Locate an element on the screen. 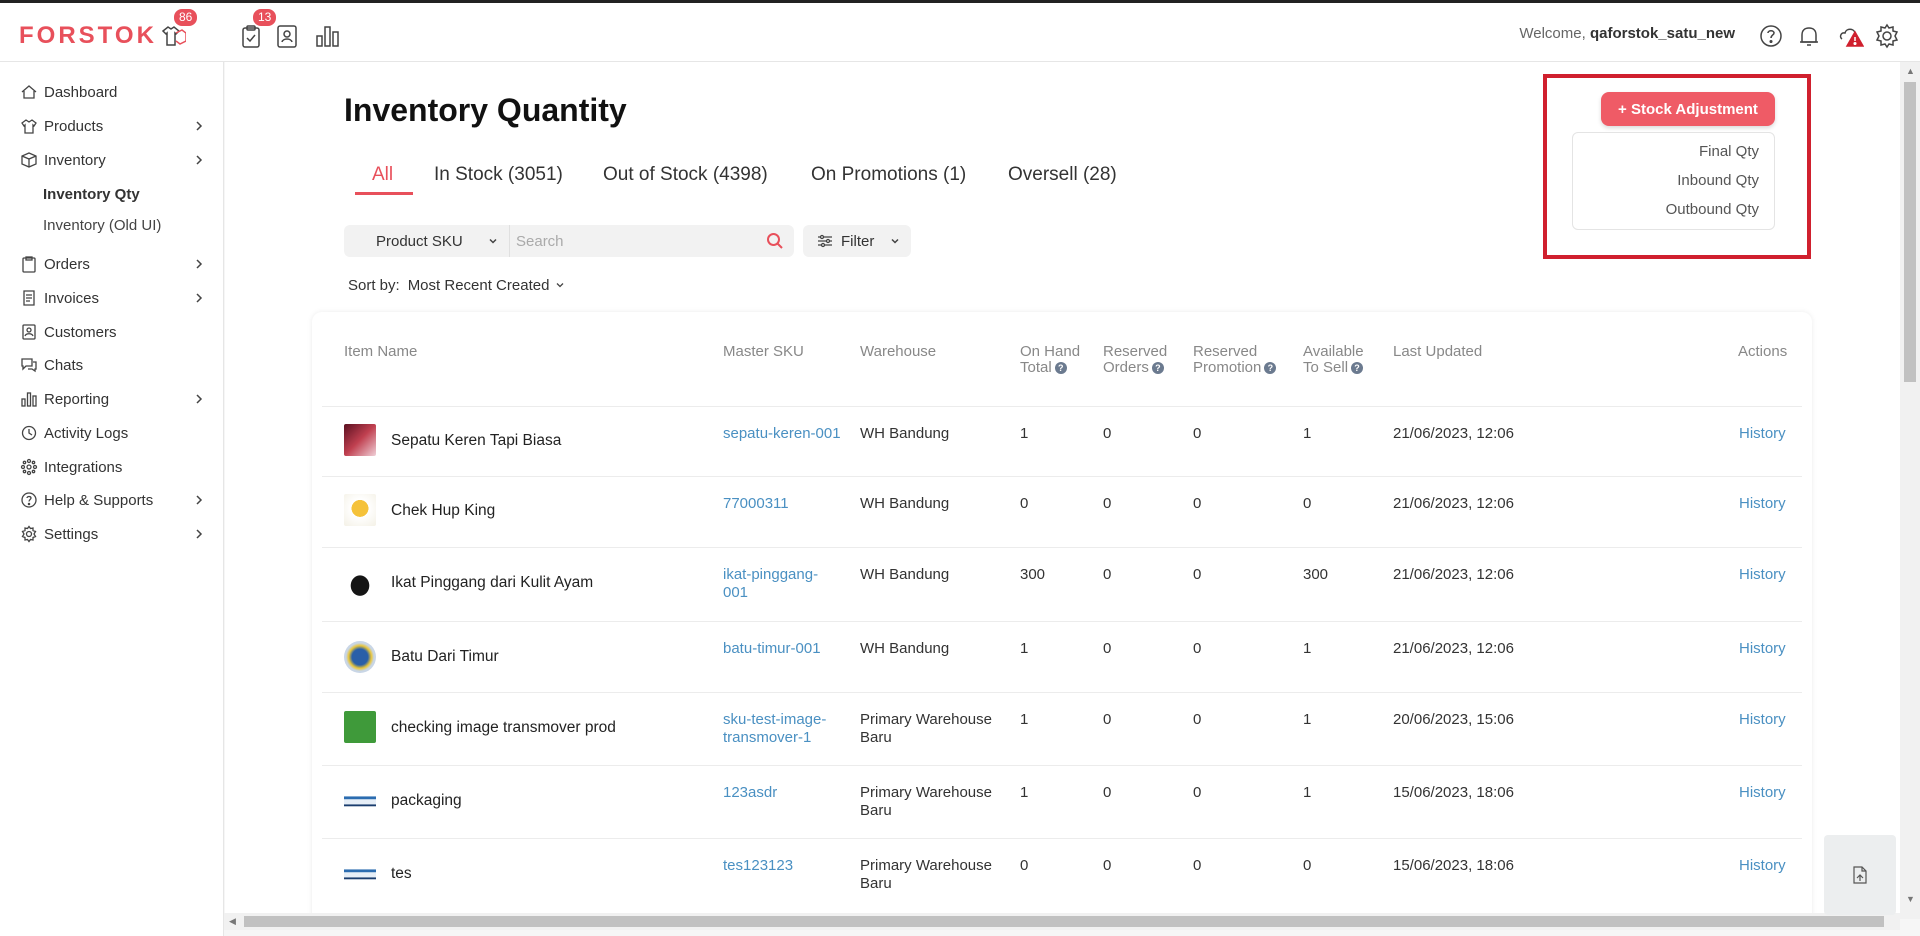  column-header-item-name: Item Name is located at coordinates (381, 351).